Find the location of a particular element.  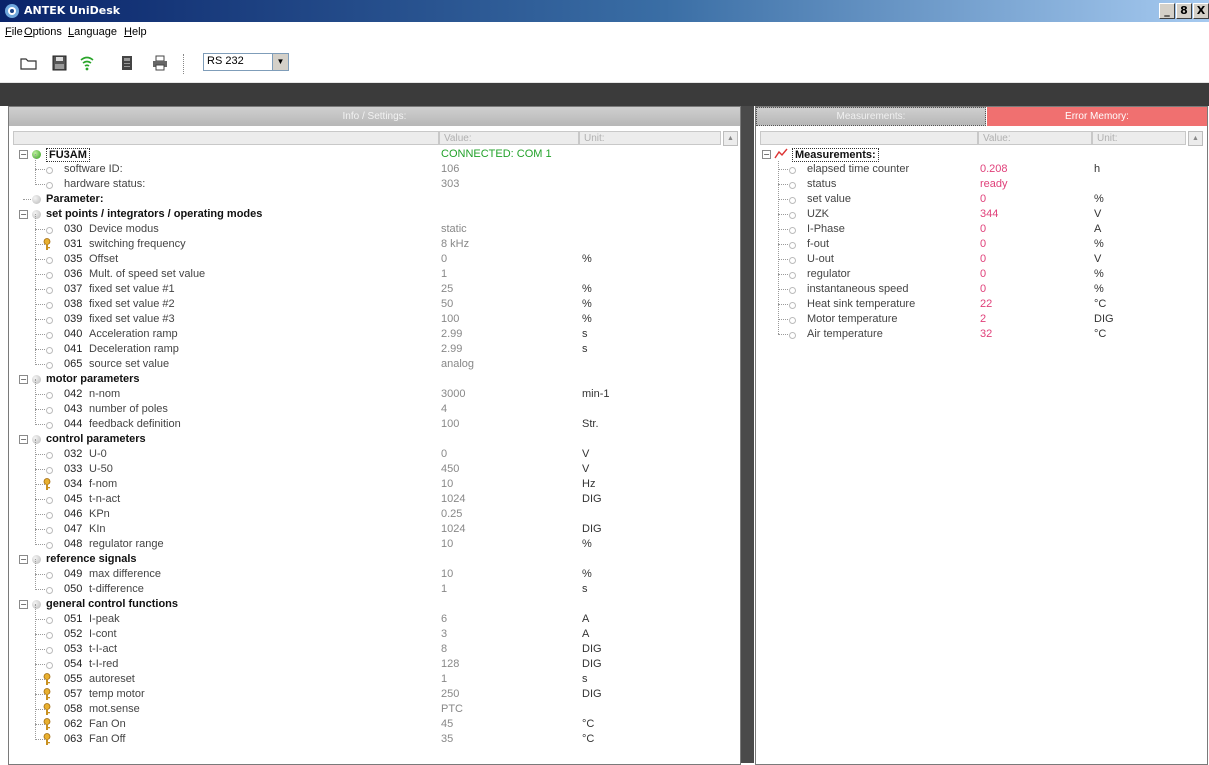

device-icon is located at coordinates (127, 63).